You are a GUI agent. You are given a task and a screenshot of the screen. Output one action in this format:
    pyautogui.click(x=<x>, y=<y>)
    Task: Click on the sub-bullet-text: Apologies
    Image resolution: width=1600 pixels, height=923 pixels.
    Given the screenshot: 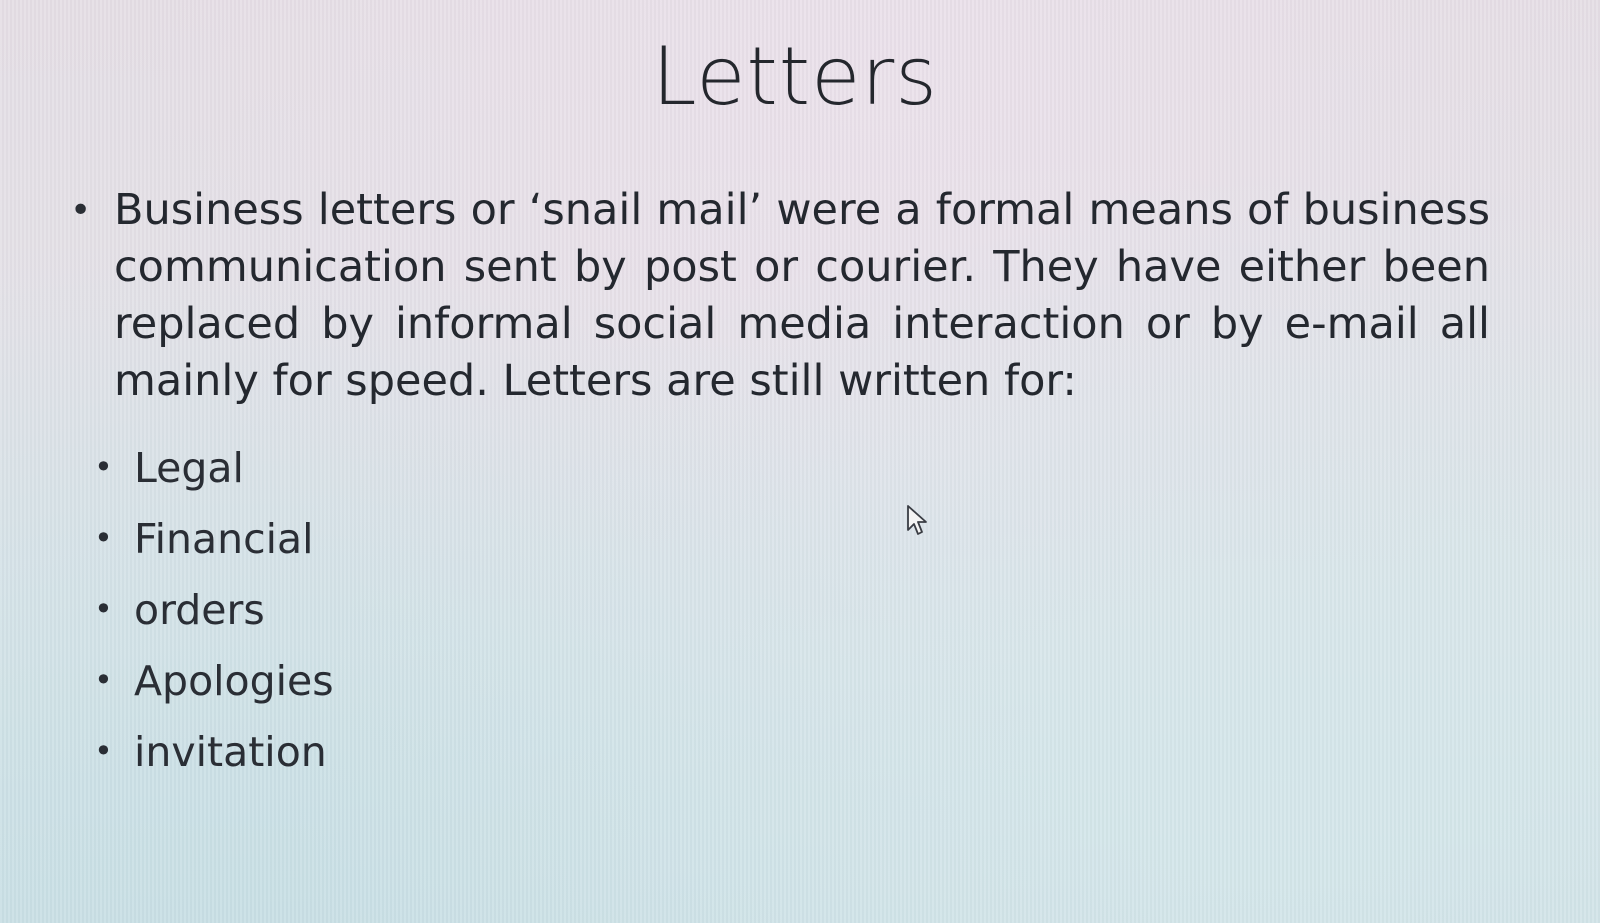 What is the action you would take?
    pyautogui.click(x=234, y=680)
    